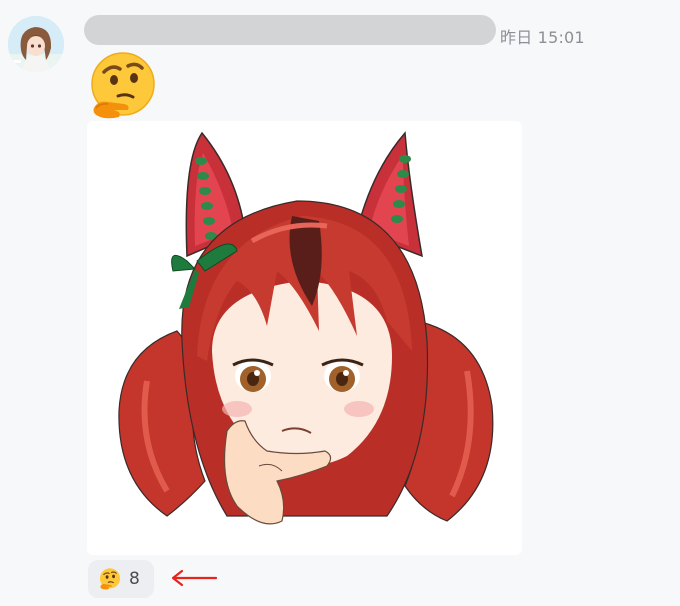 This screenshot has width=680, height=606. I want to click on reaction-button: 8, so click(121, 579).